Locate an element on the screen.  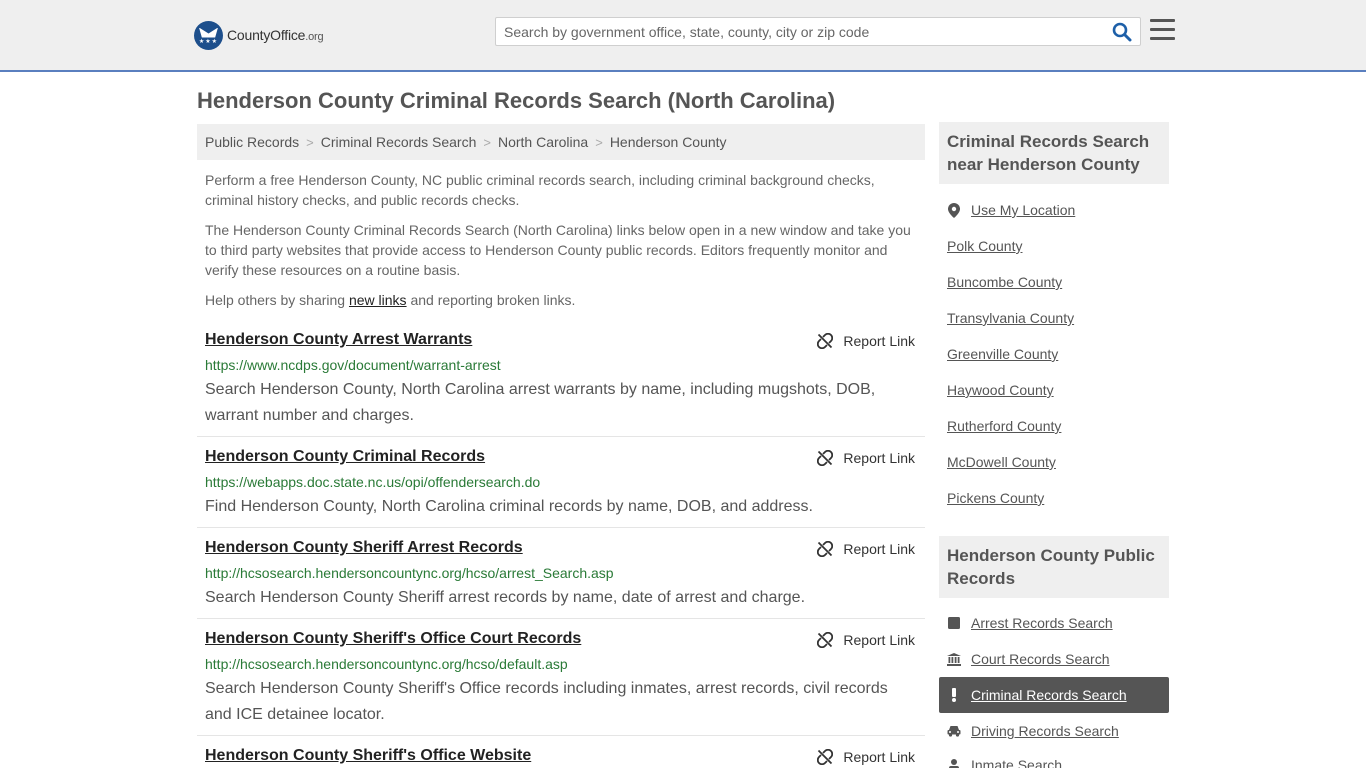
exclamation-icon is located at coordinates (954, 695).